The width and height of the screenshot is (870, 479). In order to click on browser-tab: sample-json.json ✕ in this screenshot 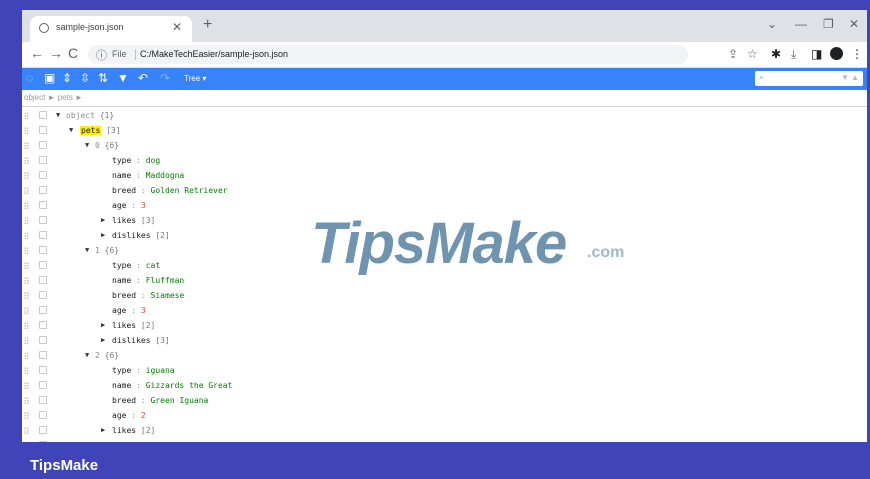, I will do `click(111, 29)`.